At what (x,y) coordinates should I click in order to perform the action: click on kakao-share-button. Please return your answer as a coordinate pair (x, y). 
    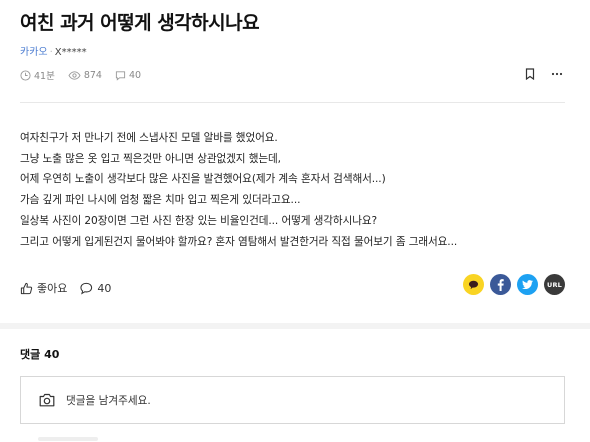
    Looking at the image, I should click on (473, 284).